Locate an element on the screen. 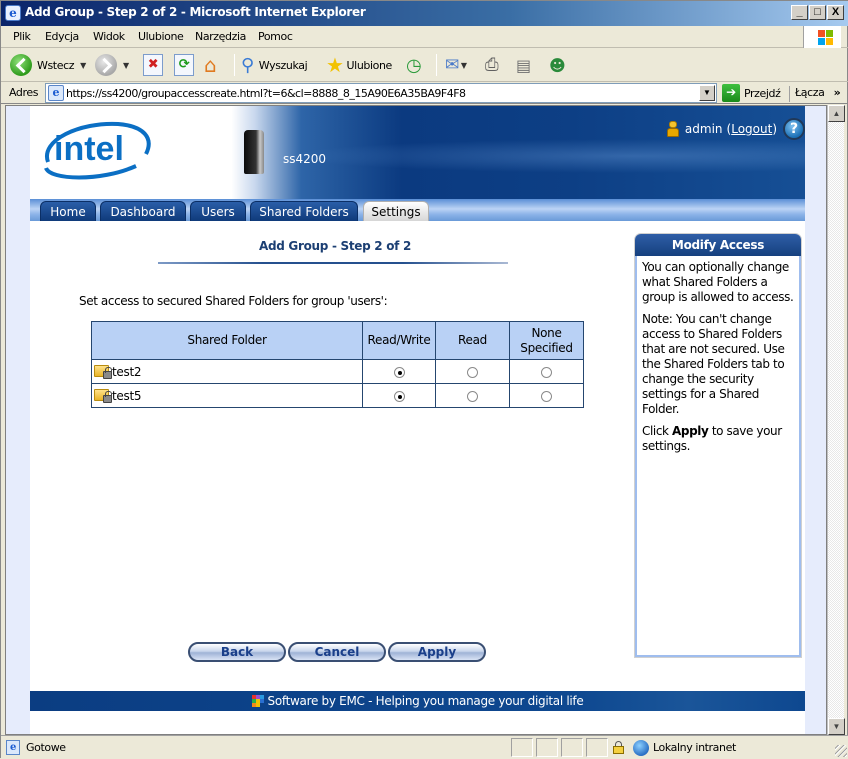  home-button: ⌂ is located at coordinates (210, 65).